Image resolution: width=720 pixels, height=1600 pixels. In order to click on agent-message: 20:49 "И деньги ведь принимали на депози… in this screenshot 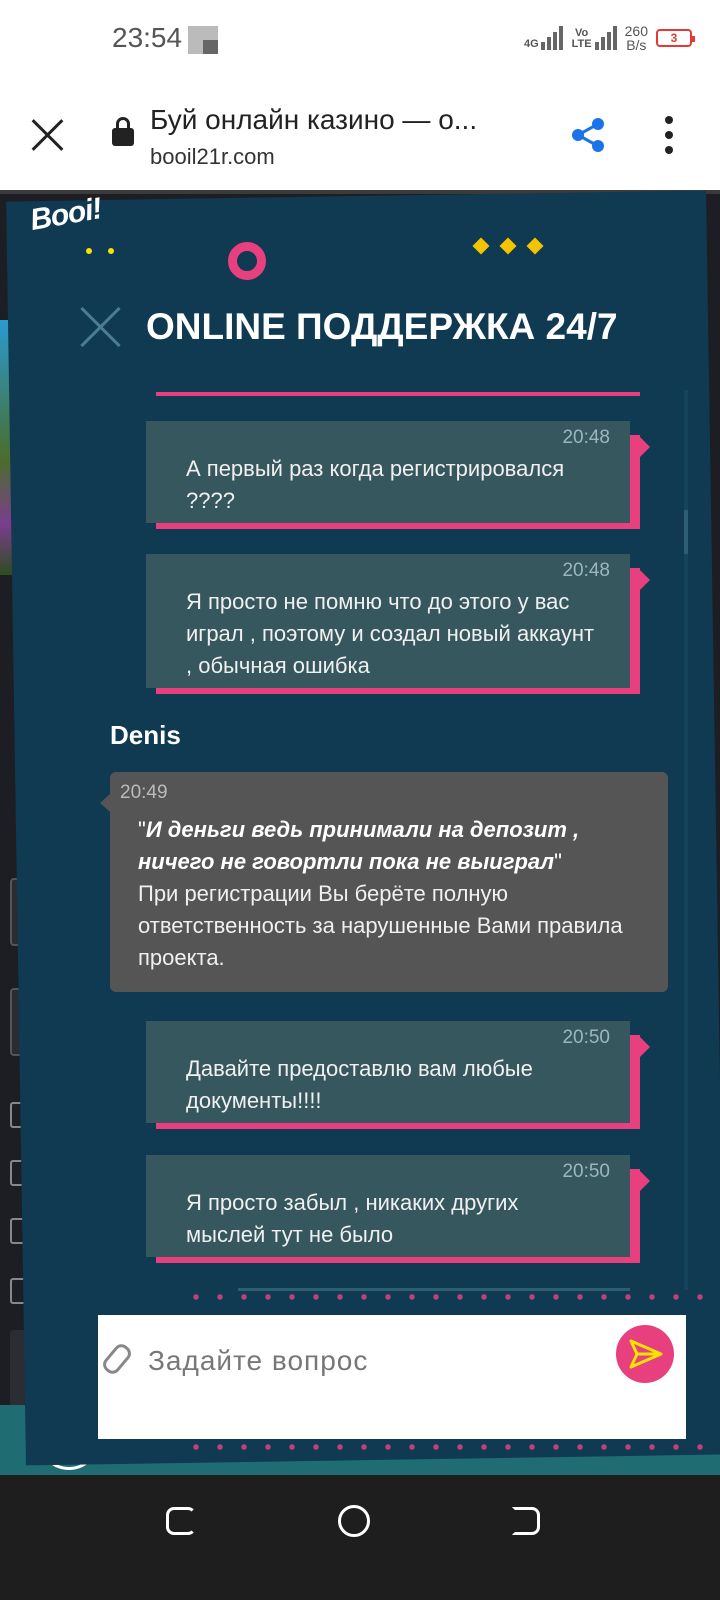, I will do `click(384, 882)`.